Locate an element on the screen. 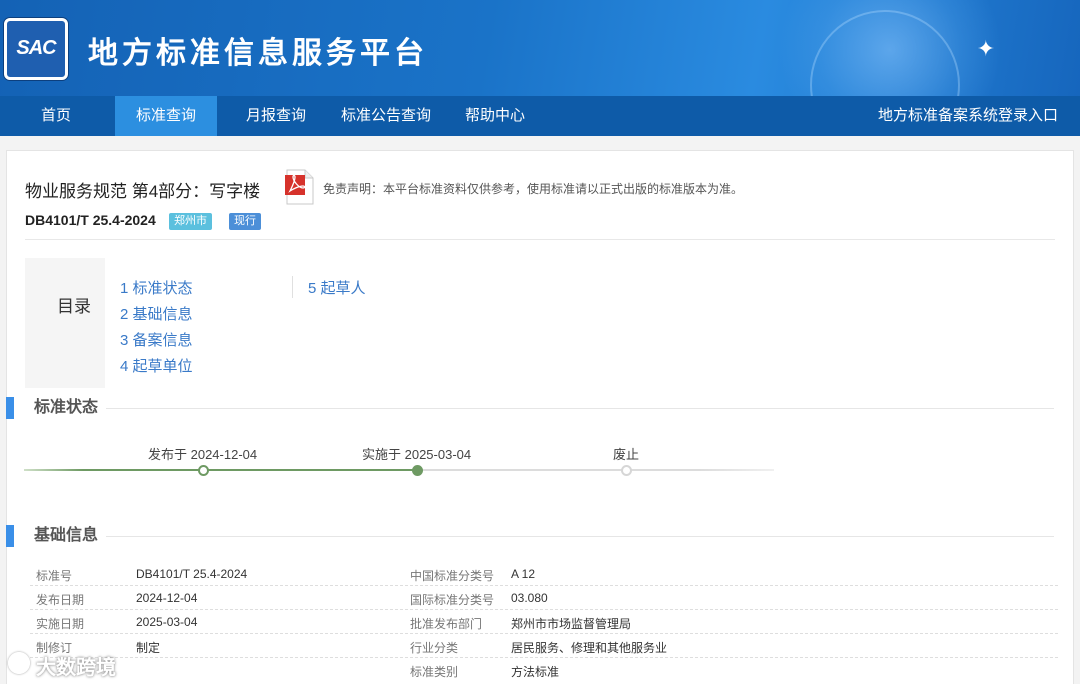  pdf-icon is located at coordinates (299, 187).